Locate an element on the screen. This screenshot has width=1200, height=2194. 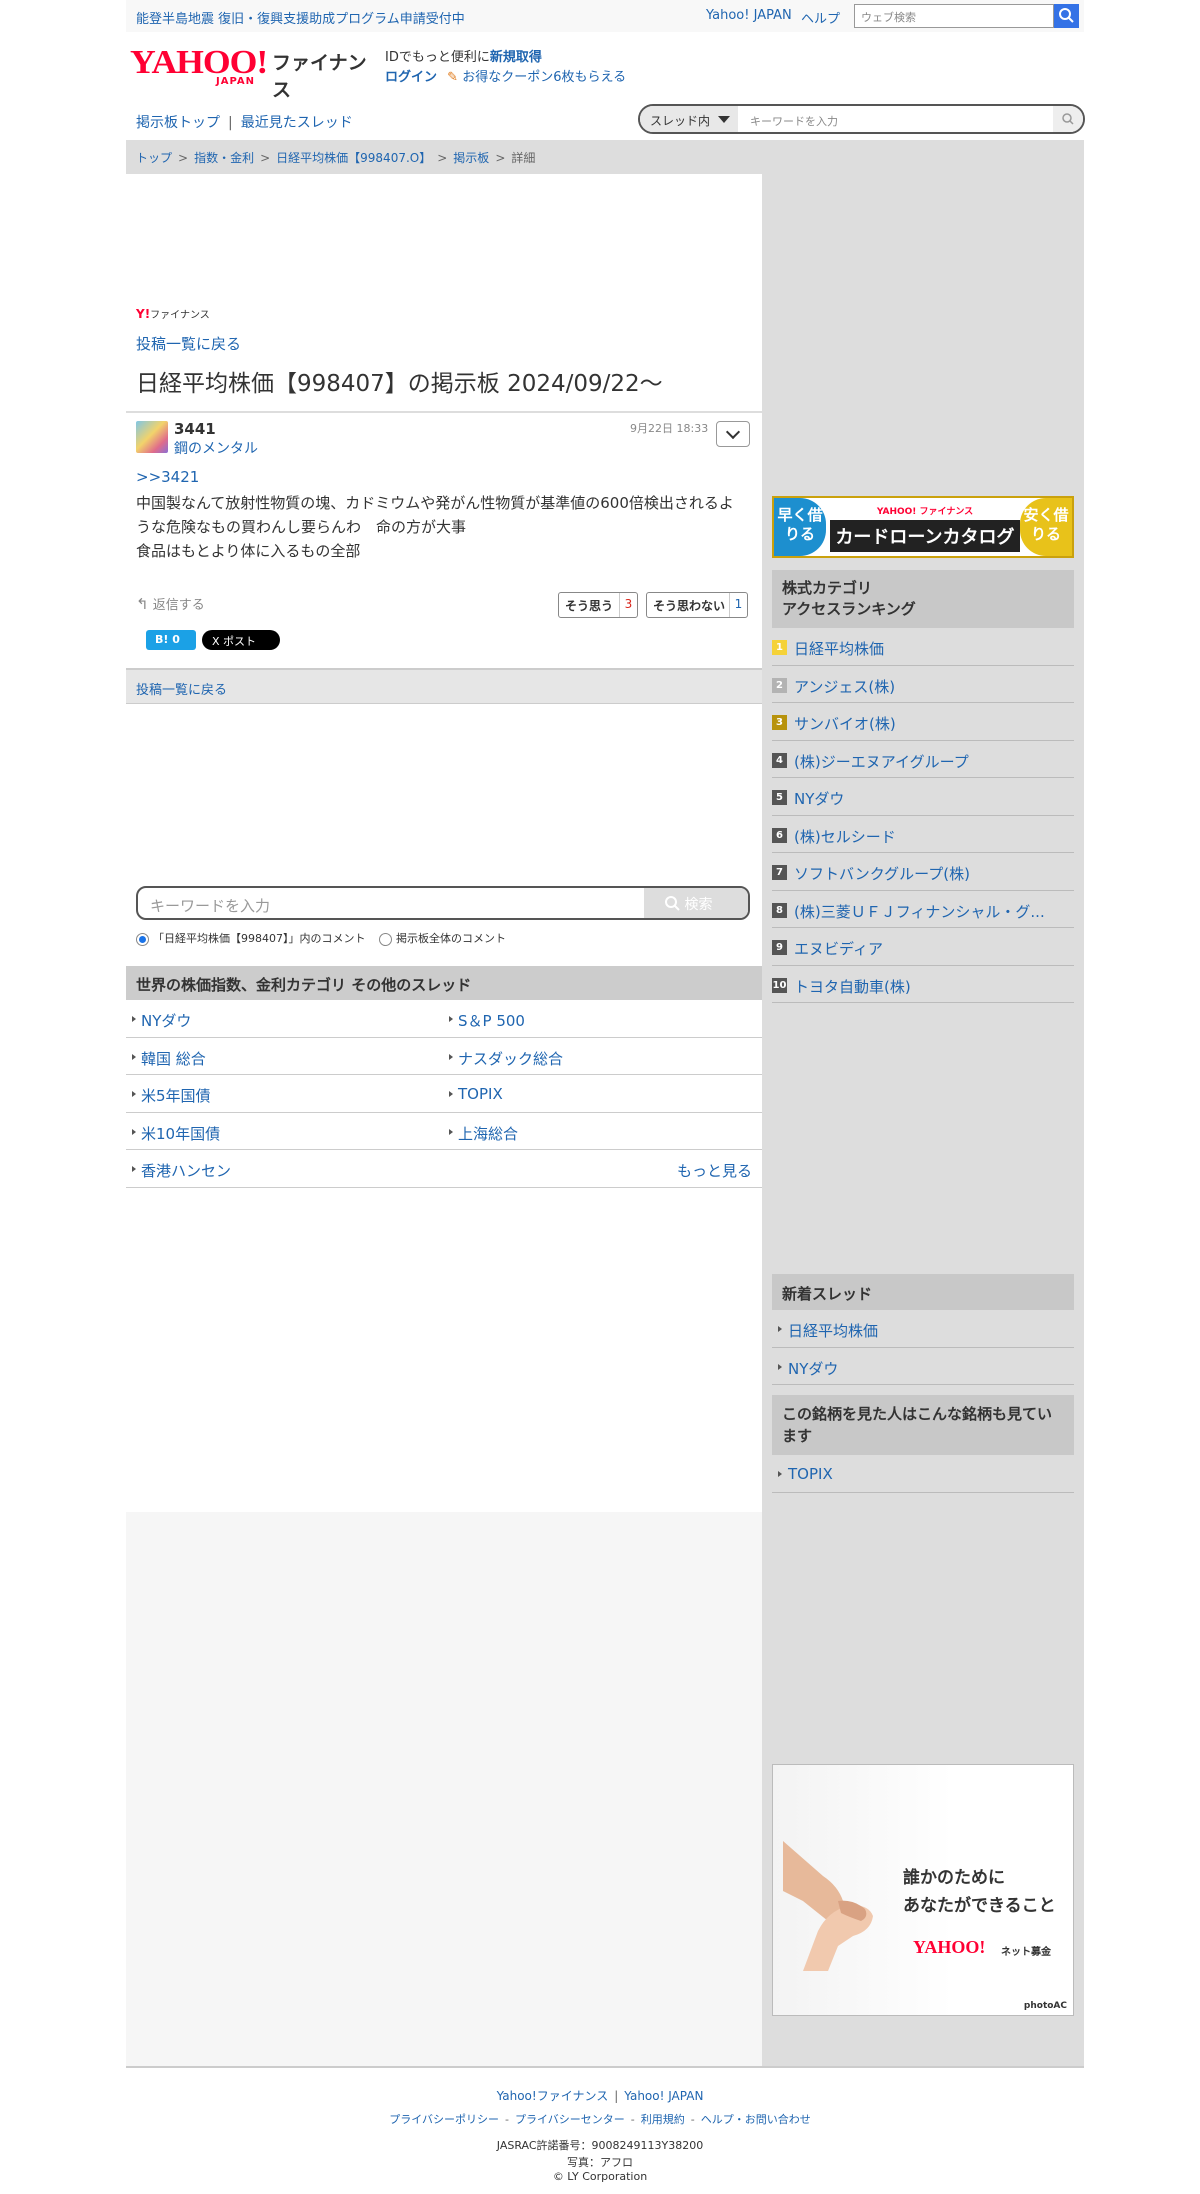
ranking-heading-line1: 株式カテゴリ is located at coordinates (827, 588).